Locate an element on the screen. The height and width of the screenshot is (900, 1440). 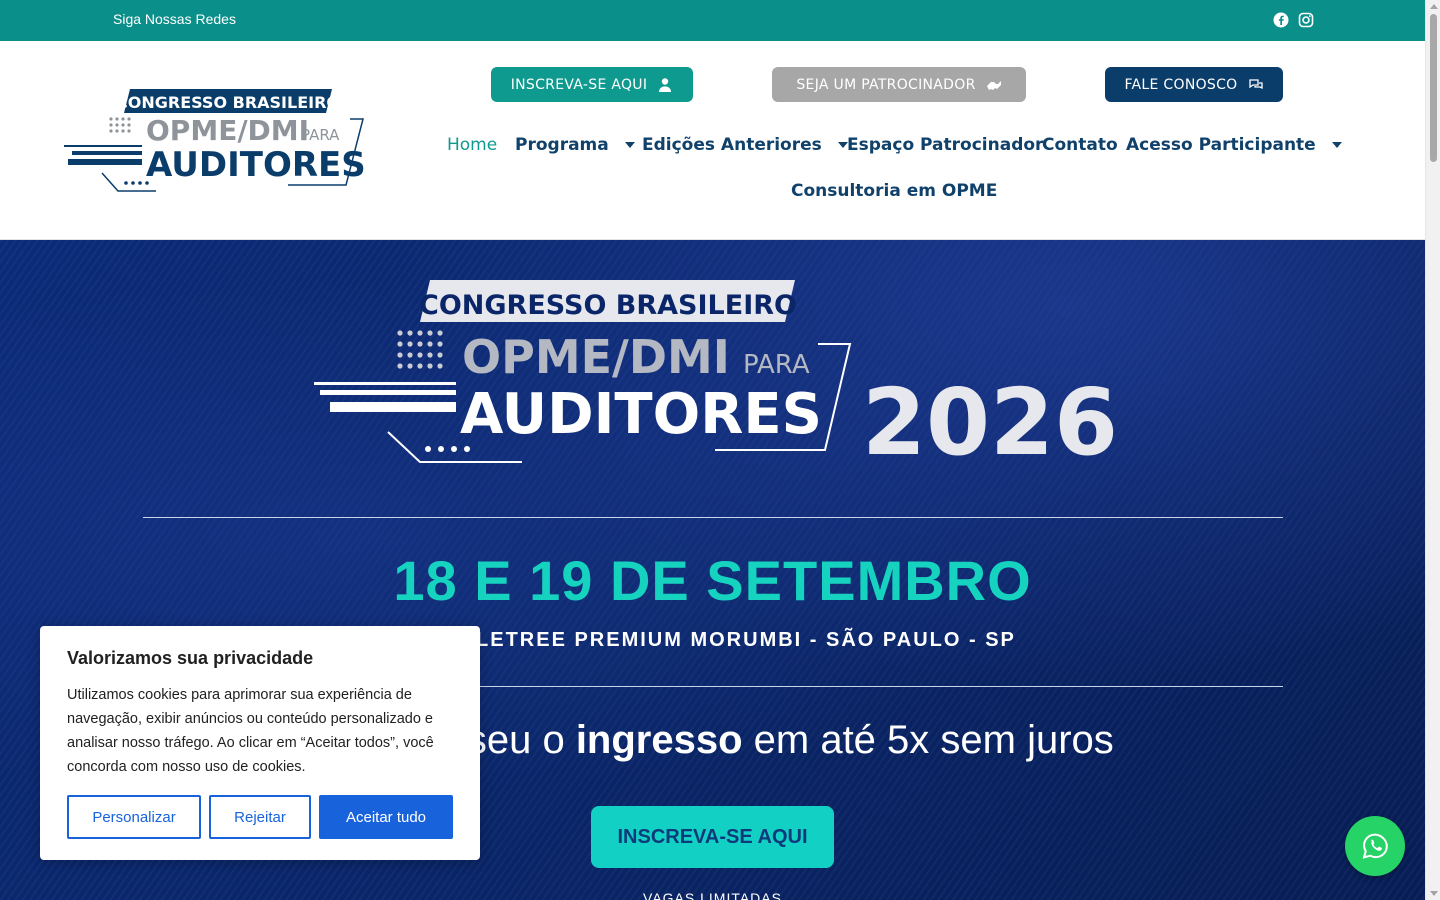
whatsapp-button is located at coordinates (1375, 846).